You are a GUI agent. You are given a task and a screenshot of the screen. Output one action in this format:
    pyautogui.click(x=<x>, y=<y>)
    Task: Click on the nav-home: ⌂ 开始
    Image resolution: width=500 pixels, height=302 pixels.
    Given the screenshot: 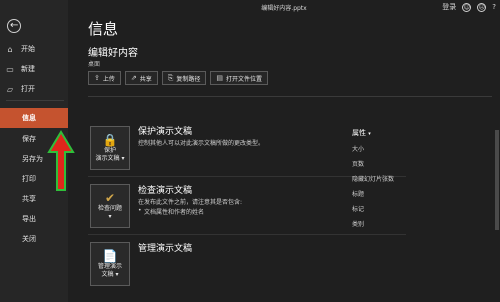 What is the action you would take?
    pyautogui.click(x=34, y=49)
    